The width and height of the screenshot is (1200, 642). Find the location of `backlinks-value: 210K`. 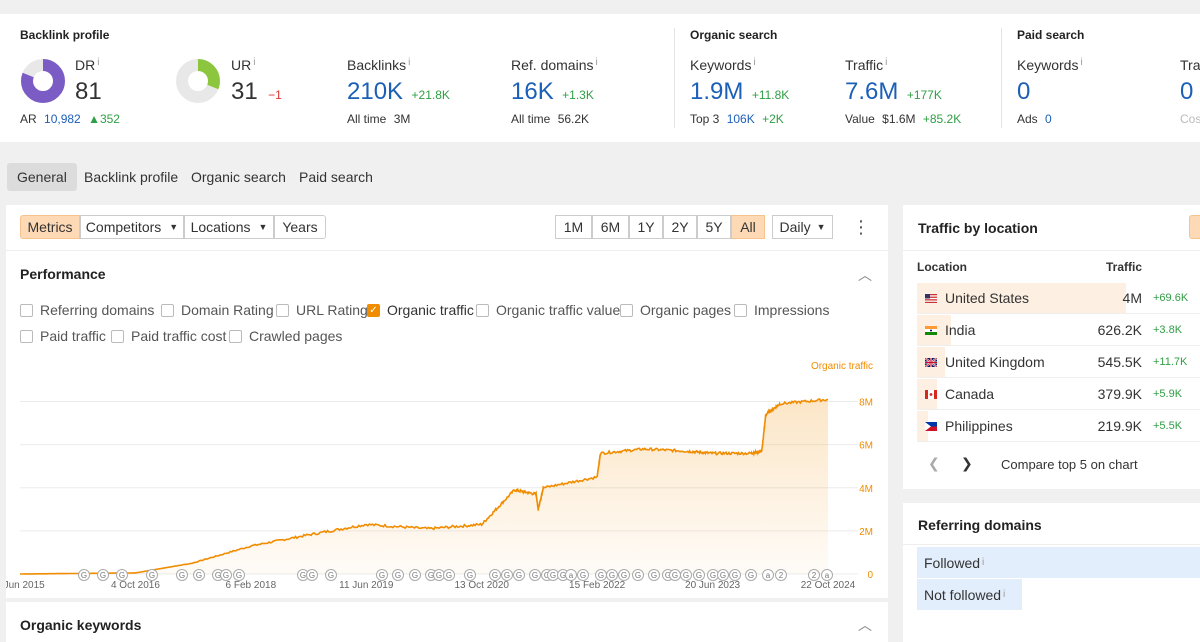

backlinks-value: 210K is located at coordinates (375, 91).